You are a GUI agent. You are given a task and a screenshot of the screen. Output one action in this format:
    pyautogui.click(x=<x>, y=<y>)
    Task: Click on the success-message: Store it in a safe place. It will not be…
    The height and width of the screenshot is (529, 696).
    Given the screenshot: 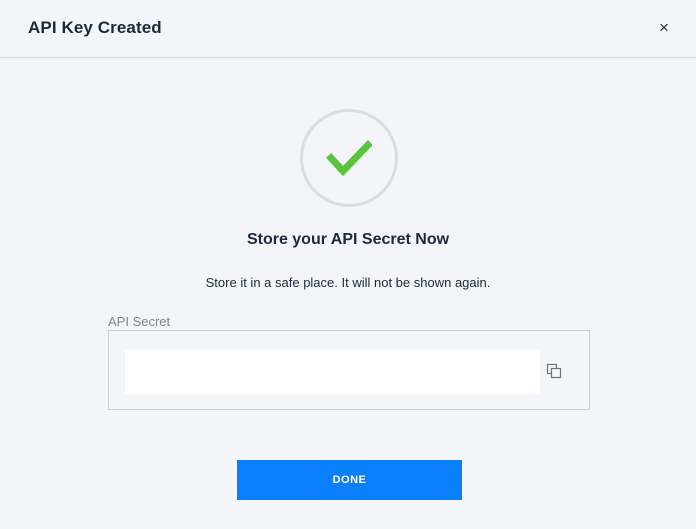 What is the action you would take?
    pyautogui.click(x=348, y=282)
    